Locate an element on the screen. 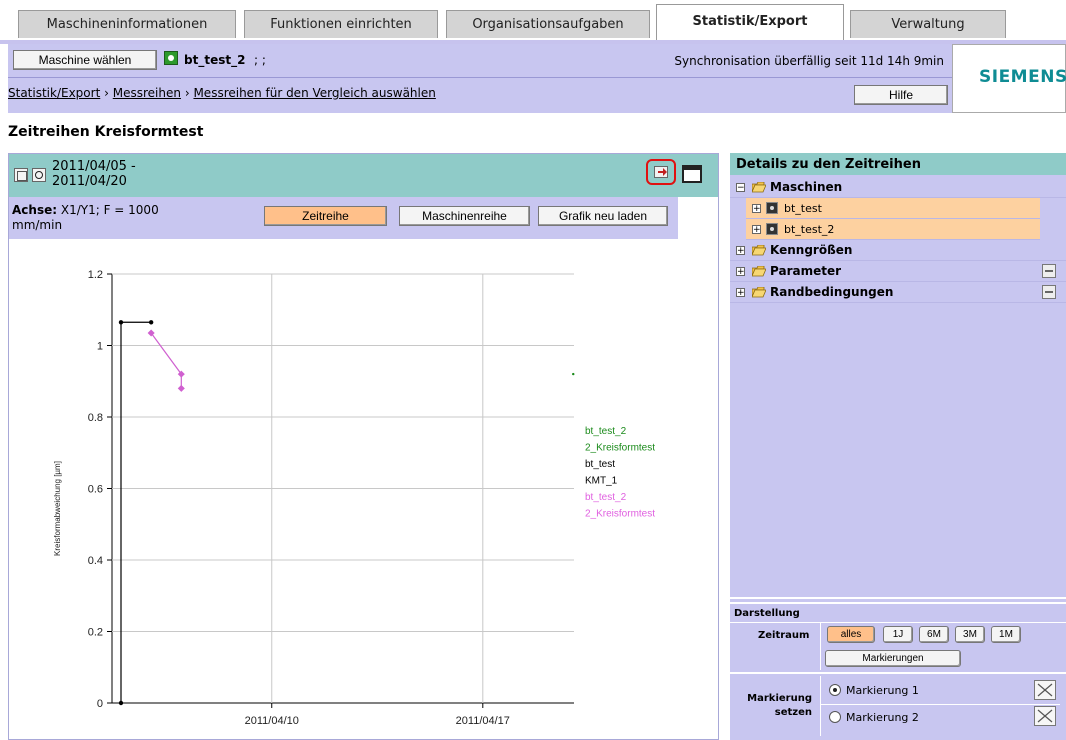 Image resolution: width=1066 pixels, height=740 pixels. tab-funktionen-einrichten: Funktionen einrichten is located at coordinates (341, 24).